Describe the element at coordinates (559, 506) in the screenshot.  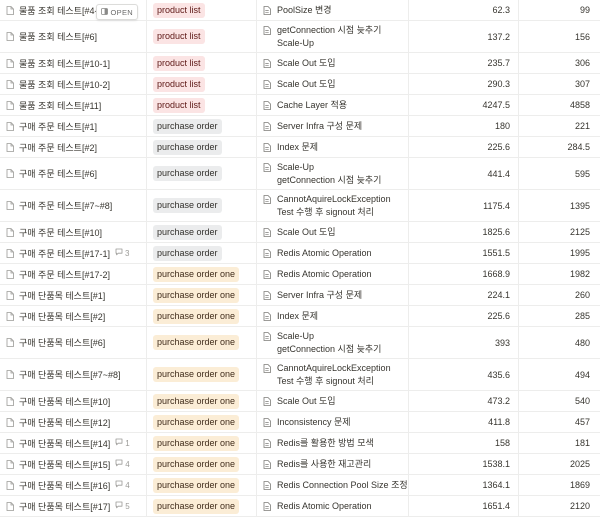
I see `value-cell-2: 2120` at that location.